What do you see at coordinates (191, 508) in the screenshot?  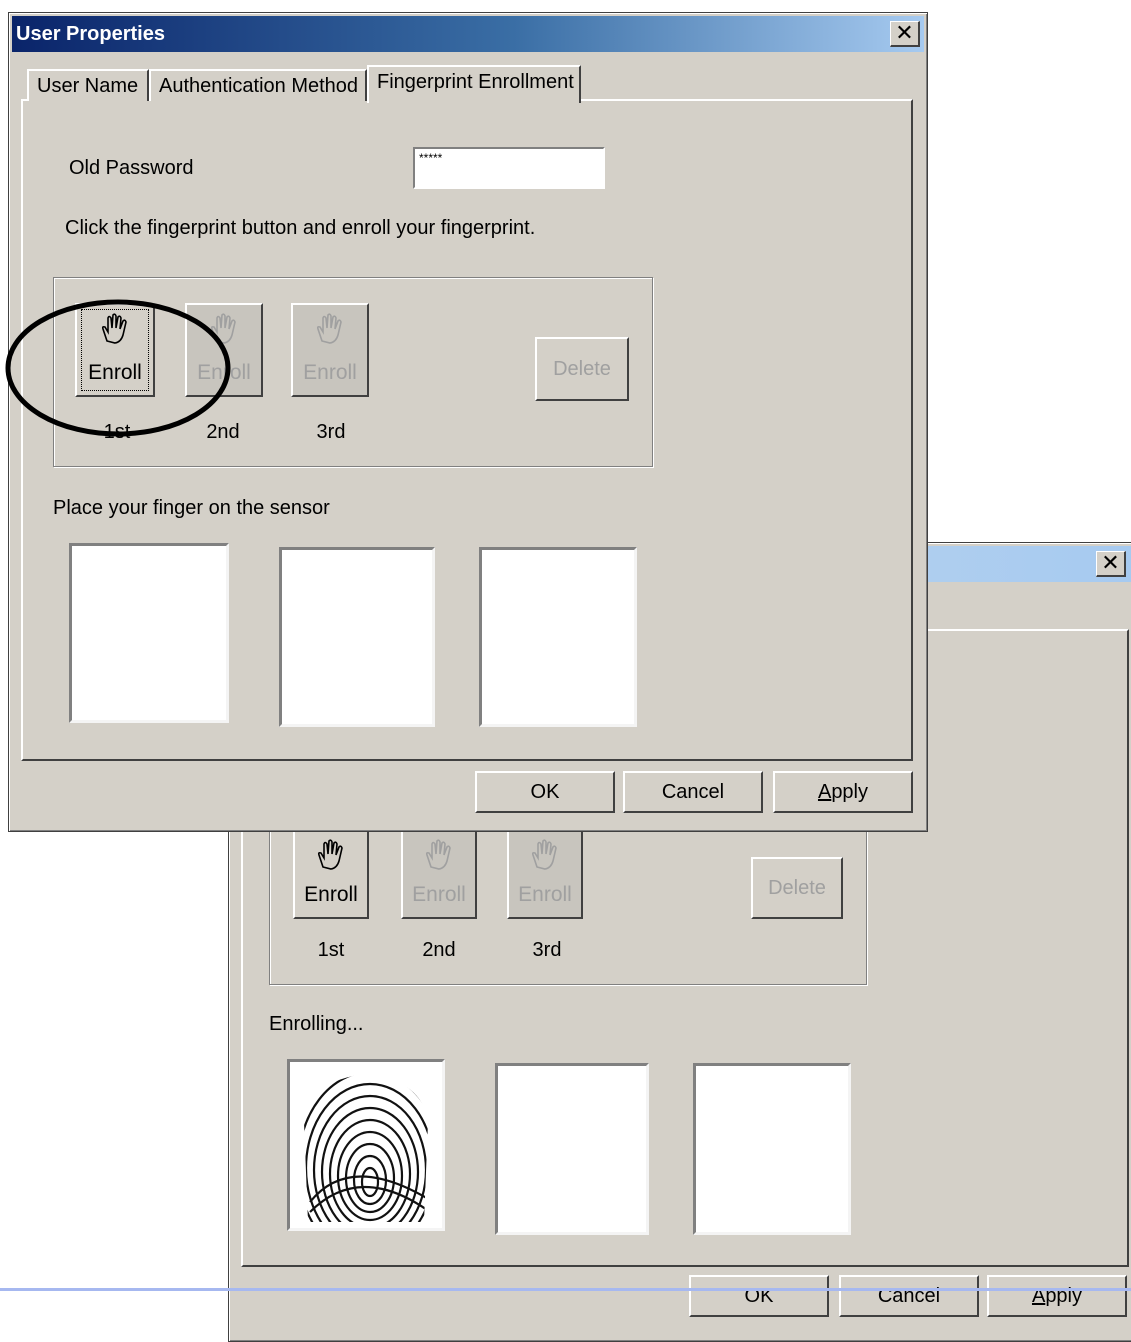 I see `sensor-status: Place your finger on the sensor` at bounding box center [191, 508].